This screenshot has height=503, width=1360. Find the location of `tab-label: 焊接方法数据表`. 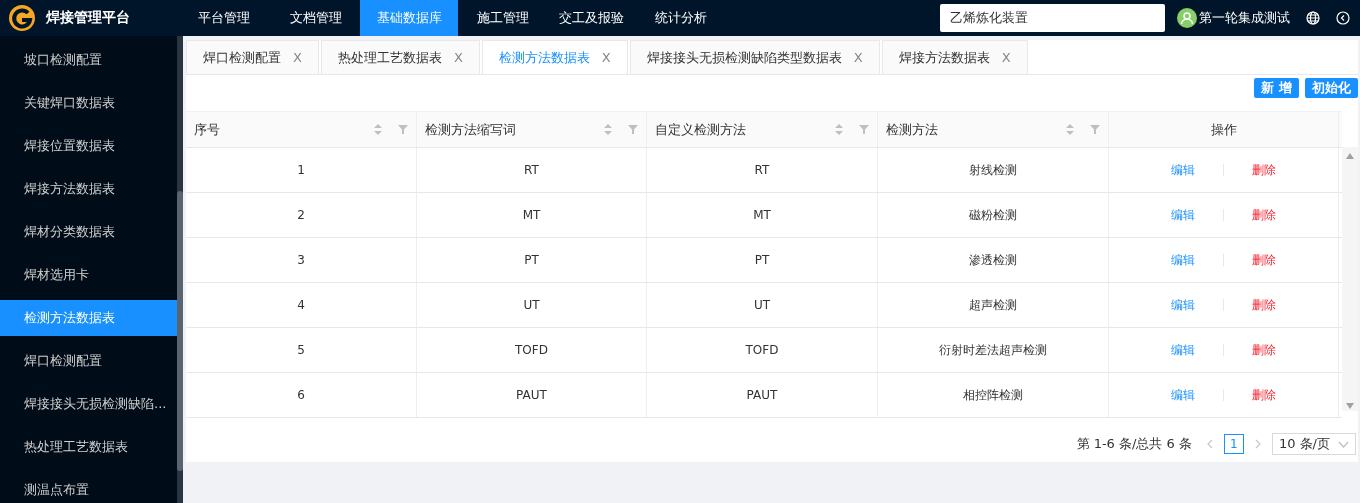

tab-label: 焊接方法数据表 is located at coordinates (944, 57).